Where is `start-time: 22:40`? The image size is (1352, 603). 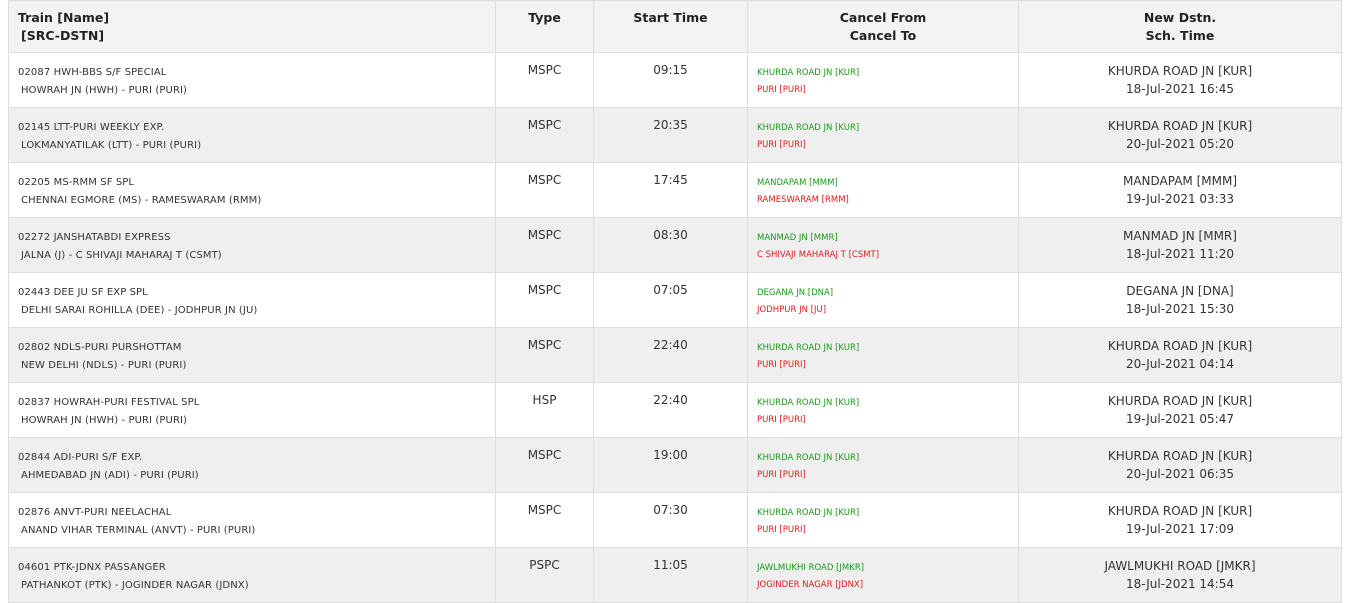
start-time: 22:40 is located at coordinates (670, 410).